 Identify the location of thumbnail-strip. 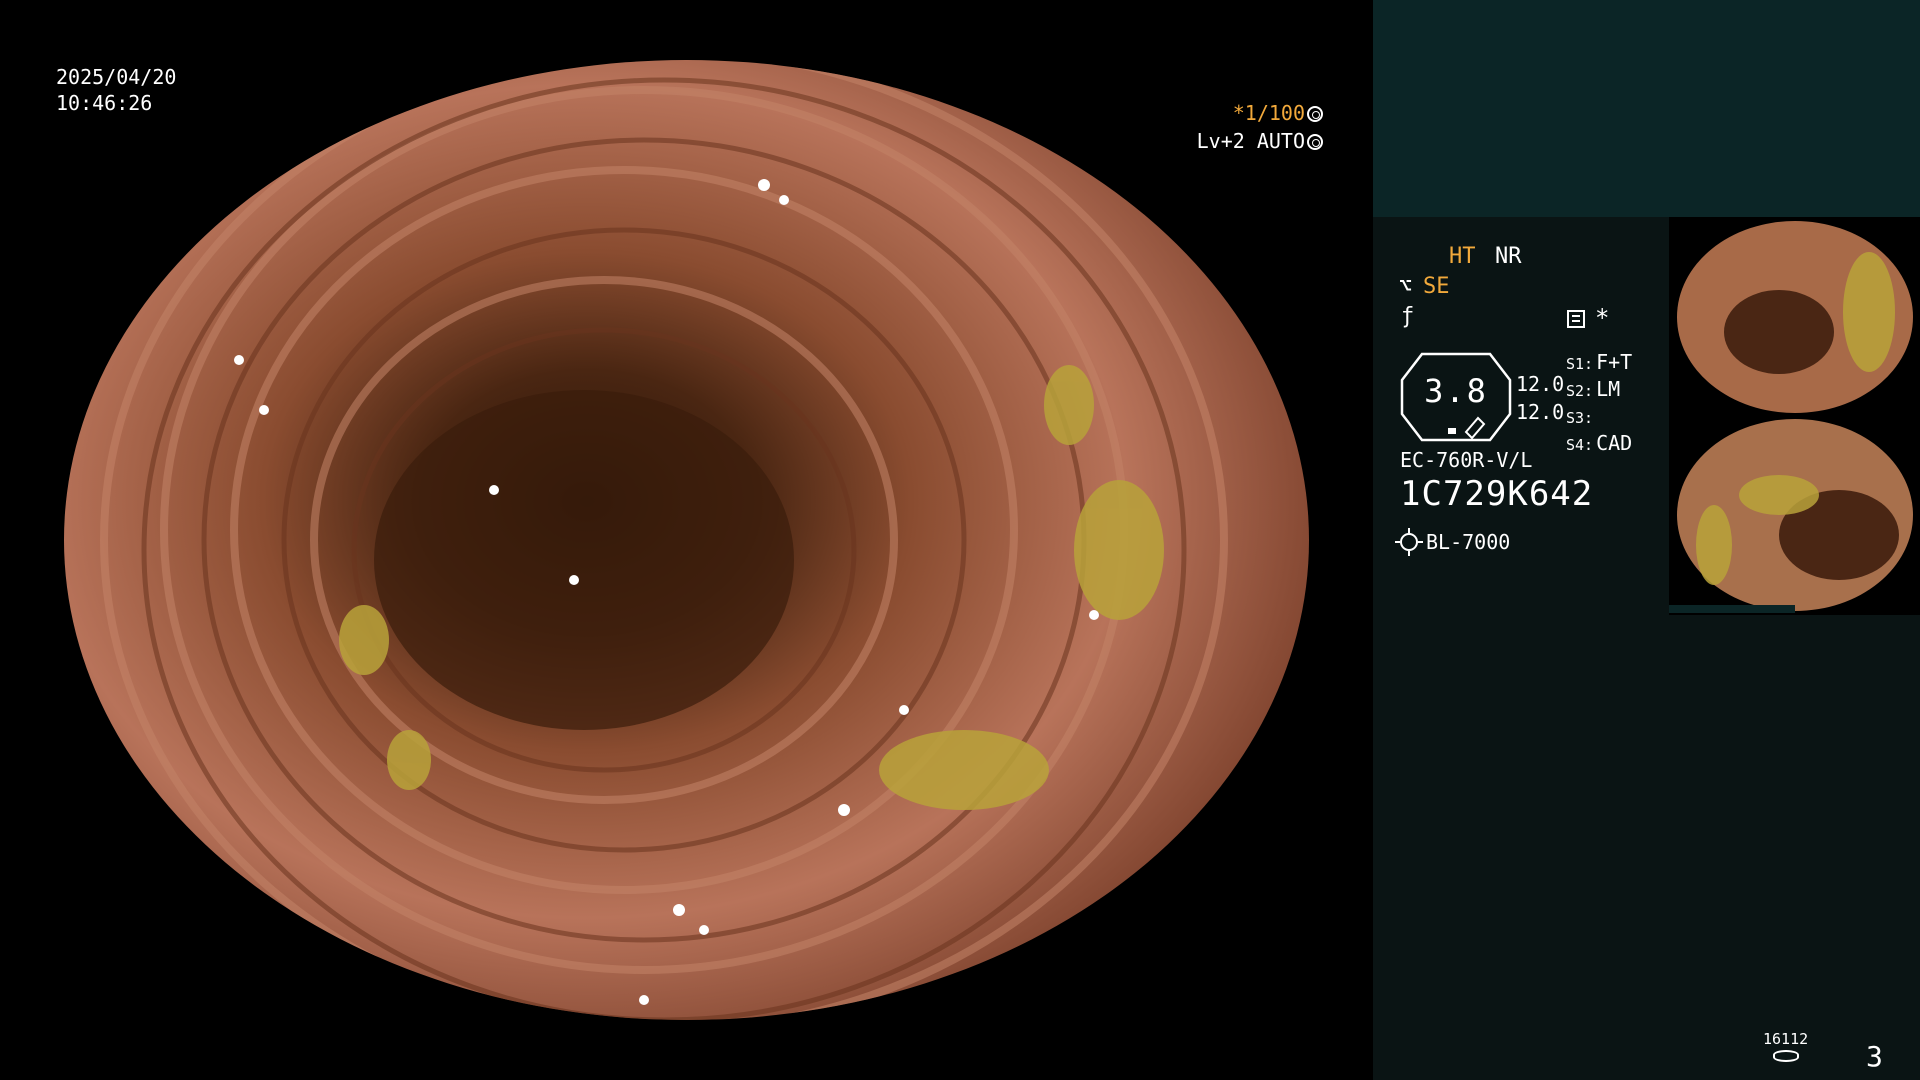
(1732, 609).